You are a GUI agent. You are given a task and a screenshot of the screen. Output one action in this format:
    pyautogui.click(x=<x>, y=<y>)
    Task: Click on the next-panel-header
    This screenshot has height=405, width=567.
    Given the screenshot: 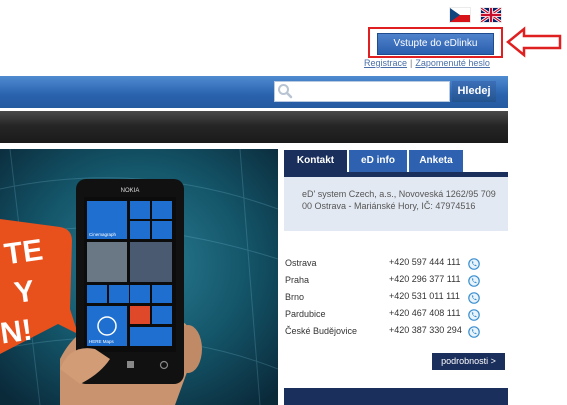 What is the action you would take?
    pyautogui.click(x=396, y=396)
    